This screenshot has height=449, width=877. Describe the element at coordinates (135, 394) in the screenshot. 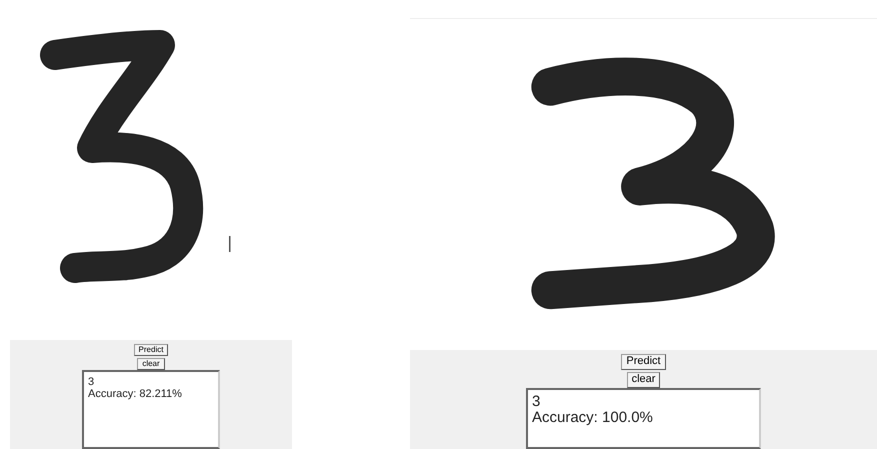

I see `result-text: Accuracy: 82.211%` at that location.